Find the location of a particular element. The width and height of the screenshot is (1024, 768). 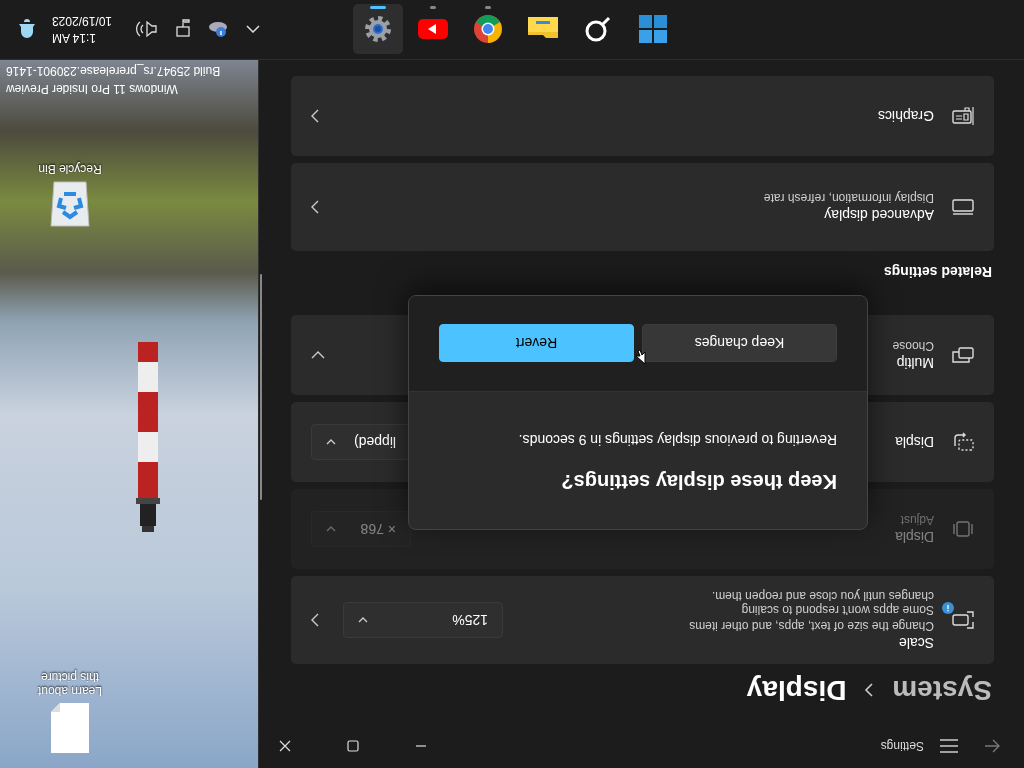

desktop-icon-label: Recycle Bin is located at coordinates (70, 169).